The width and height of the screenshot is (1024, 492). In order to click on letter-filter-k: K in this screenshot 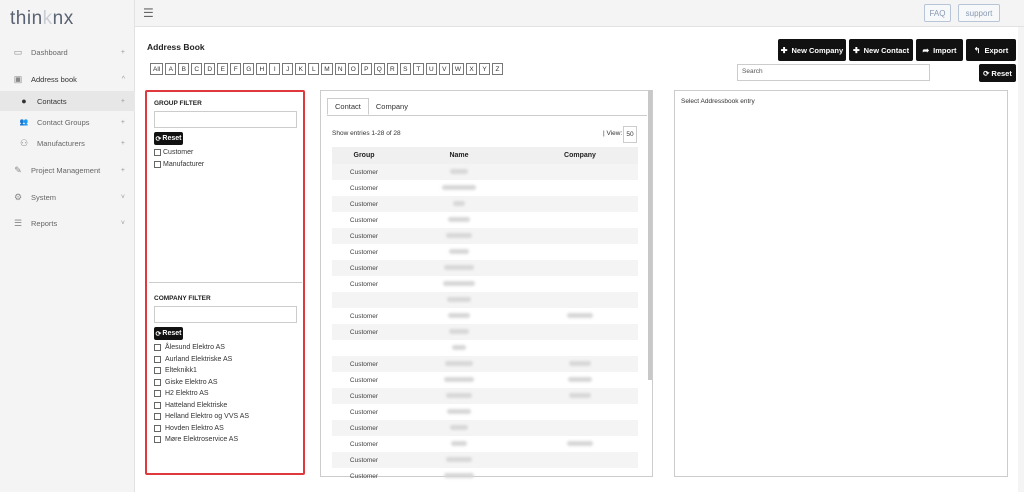, I will do `click(301, 69)`.